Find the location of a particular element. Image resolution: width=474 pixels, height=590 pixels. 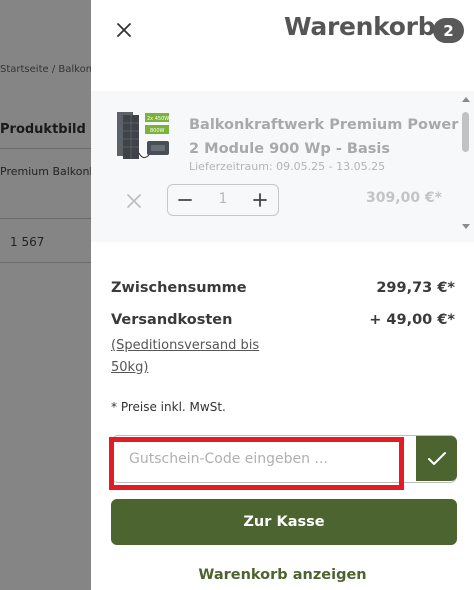

decrease-quantity-button is located at coordinates (185, 200).